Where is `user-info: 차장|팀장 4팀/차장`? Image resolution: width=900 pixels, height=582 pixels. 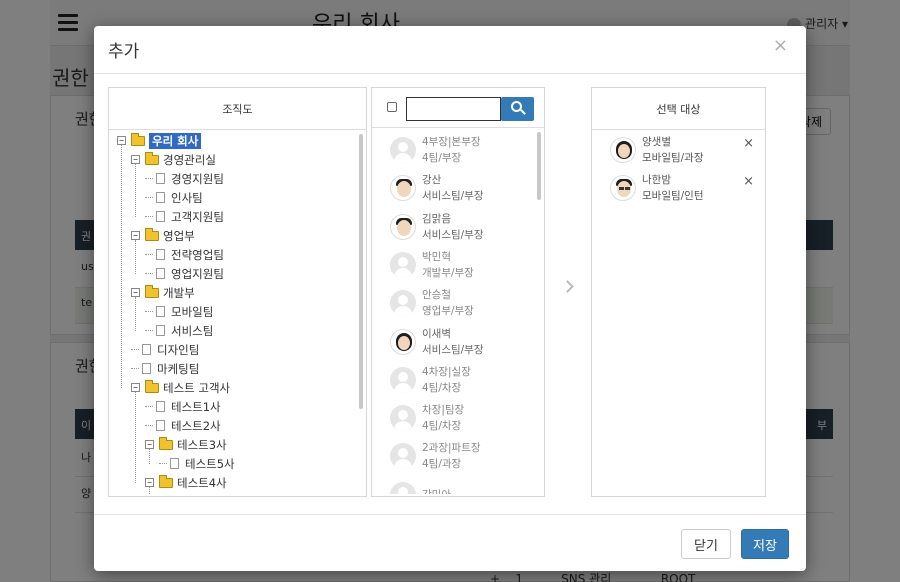 user-info: 차장|팀장 4팀/차장 is located at coordinates (443, 418).